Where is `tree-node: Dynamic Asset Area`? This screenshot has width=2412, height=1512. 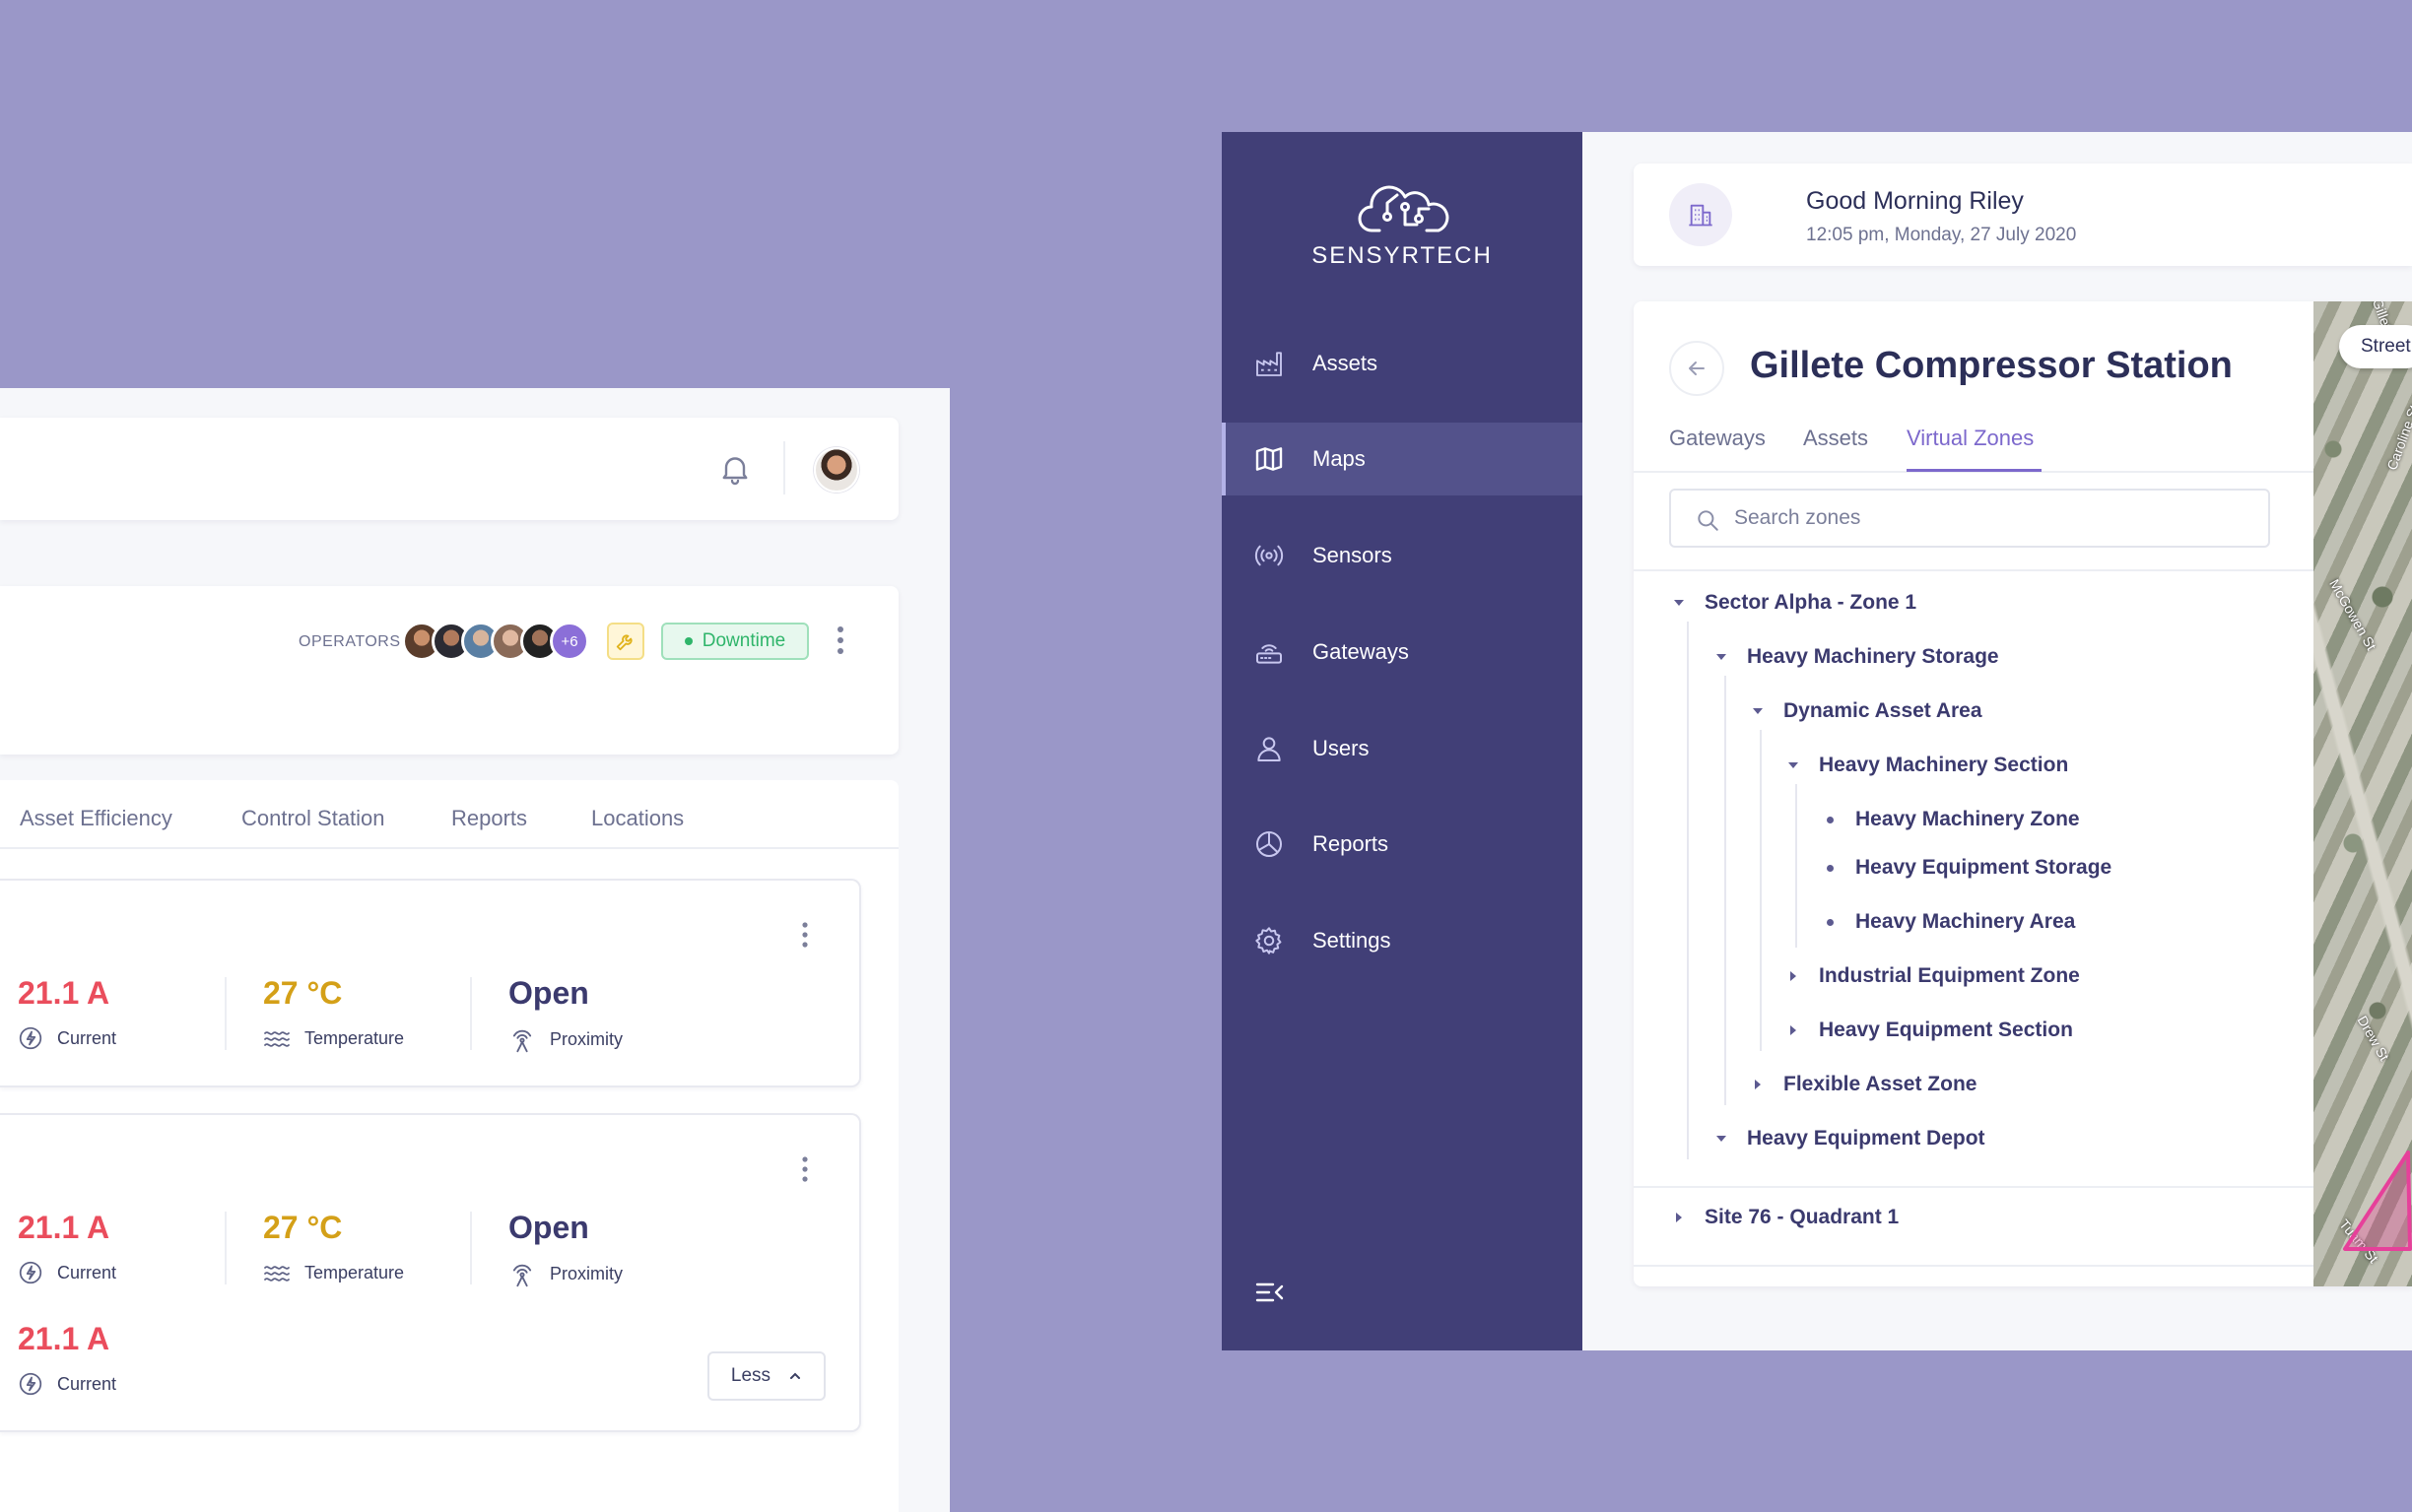
tree-node: Dynamic Asset Area is located at coordinates (1865, 711).